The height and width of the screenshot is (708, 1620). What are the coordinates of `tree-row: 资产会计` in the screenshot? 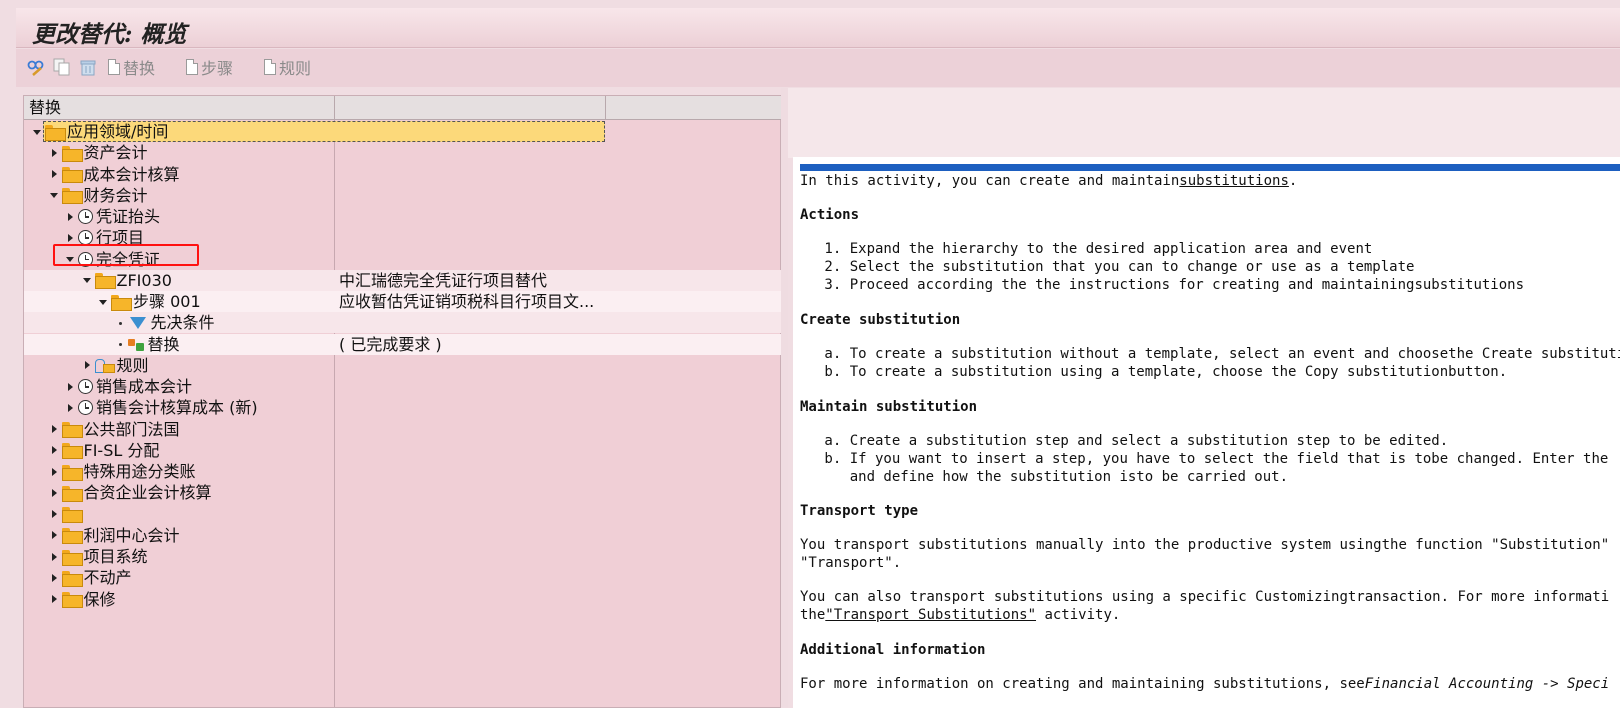 It's located at (402, 152).